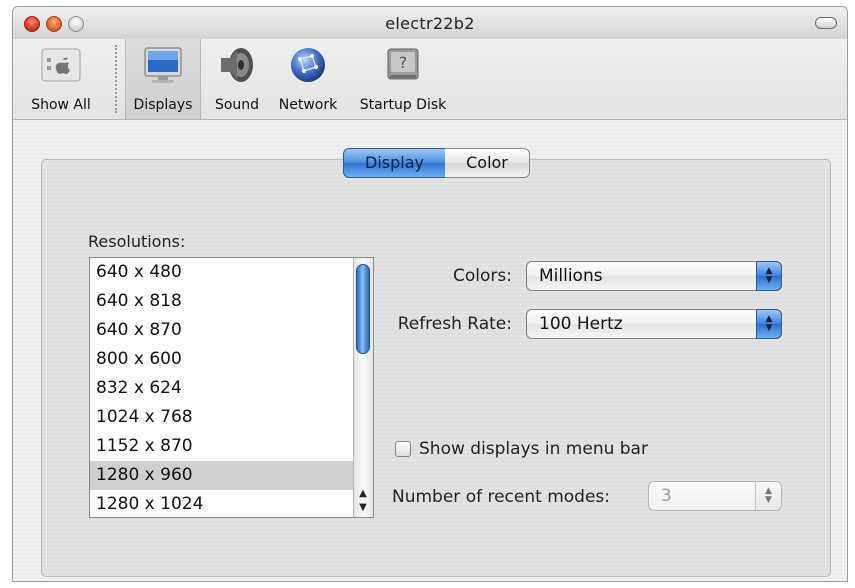 Image resolution: width=855 pixels, height=588 pixels. What do you see at coordinates (654, 324) in the screenshot?
I see `refresh-rate-popup: 100 Hertz ▲ ▼` at bounding box center [654, 324].